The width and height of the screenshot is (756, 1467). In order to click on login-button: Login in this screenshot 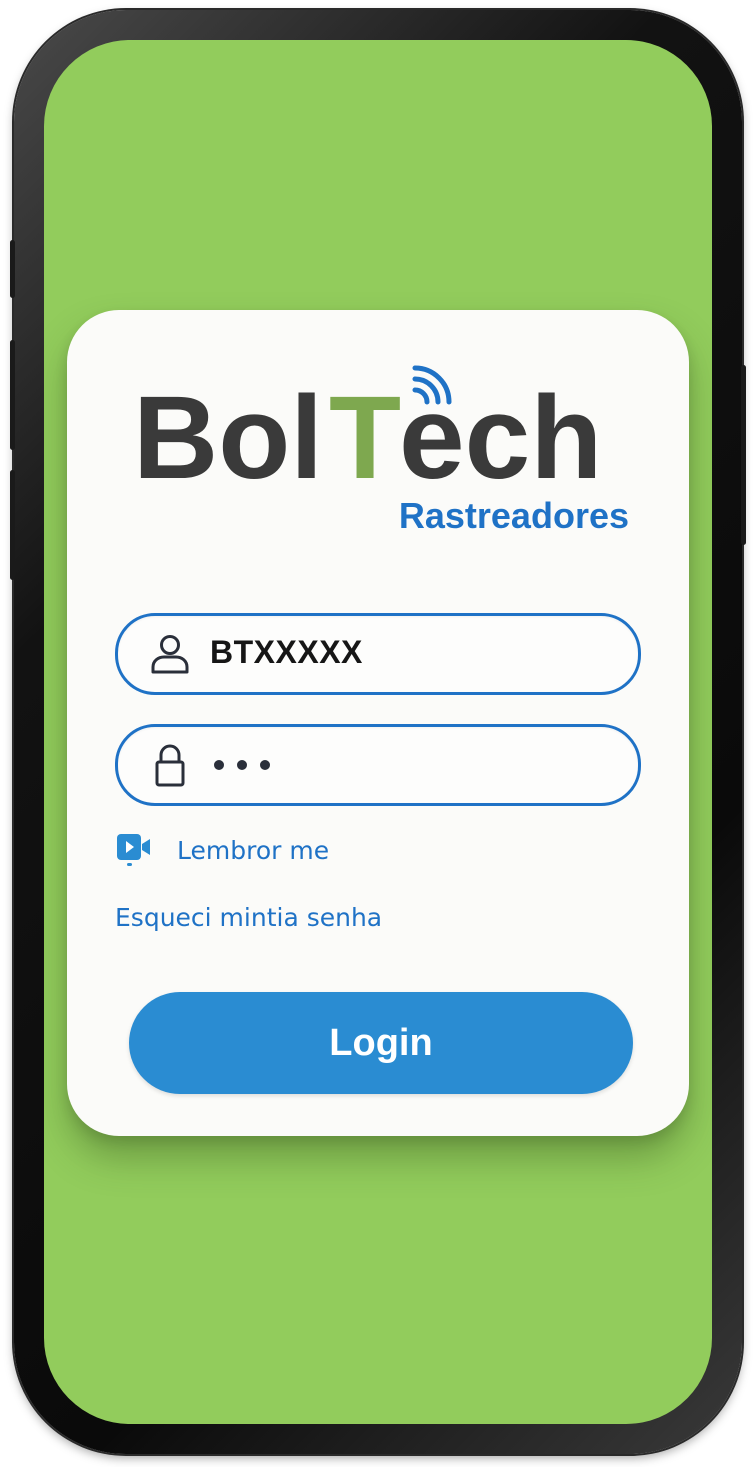, I will do `click(381, 1043)`.